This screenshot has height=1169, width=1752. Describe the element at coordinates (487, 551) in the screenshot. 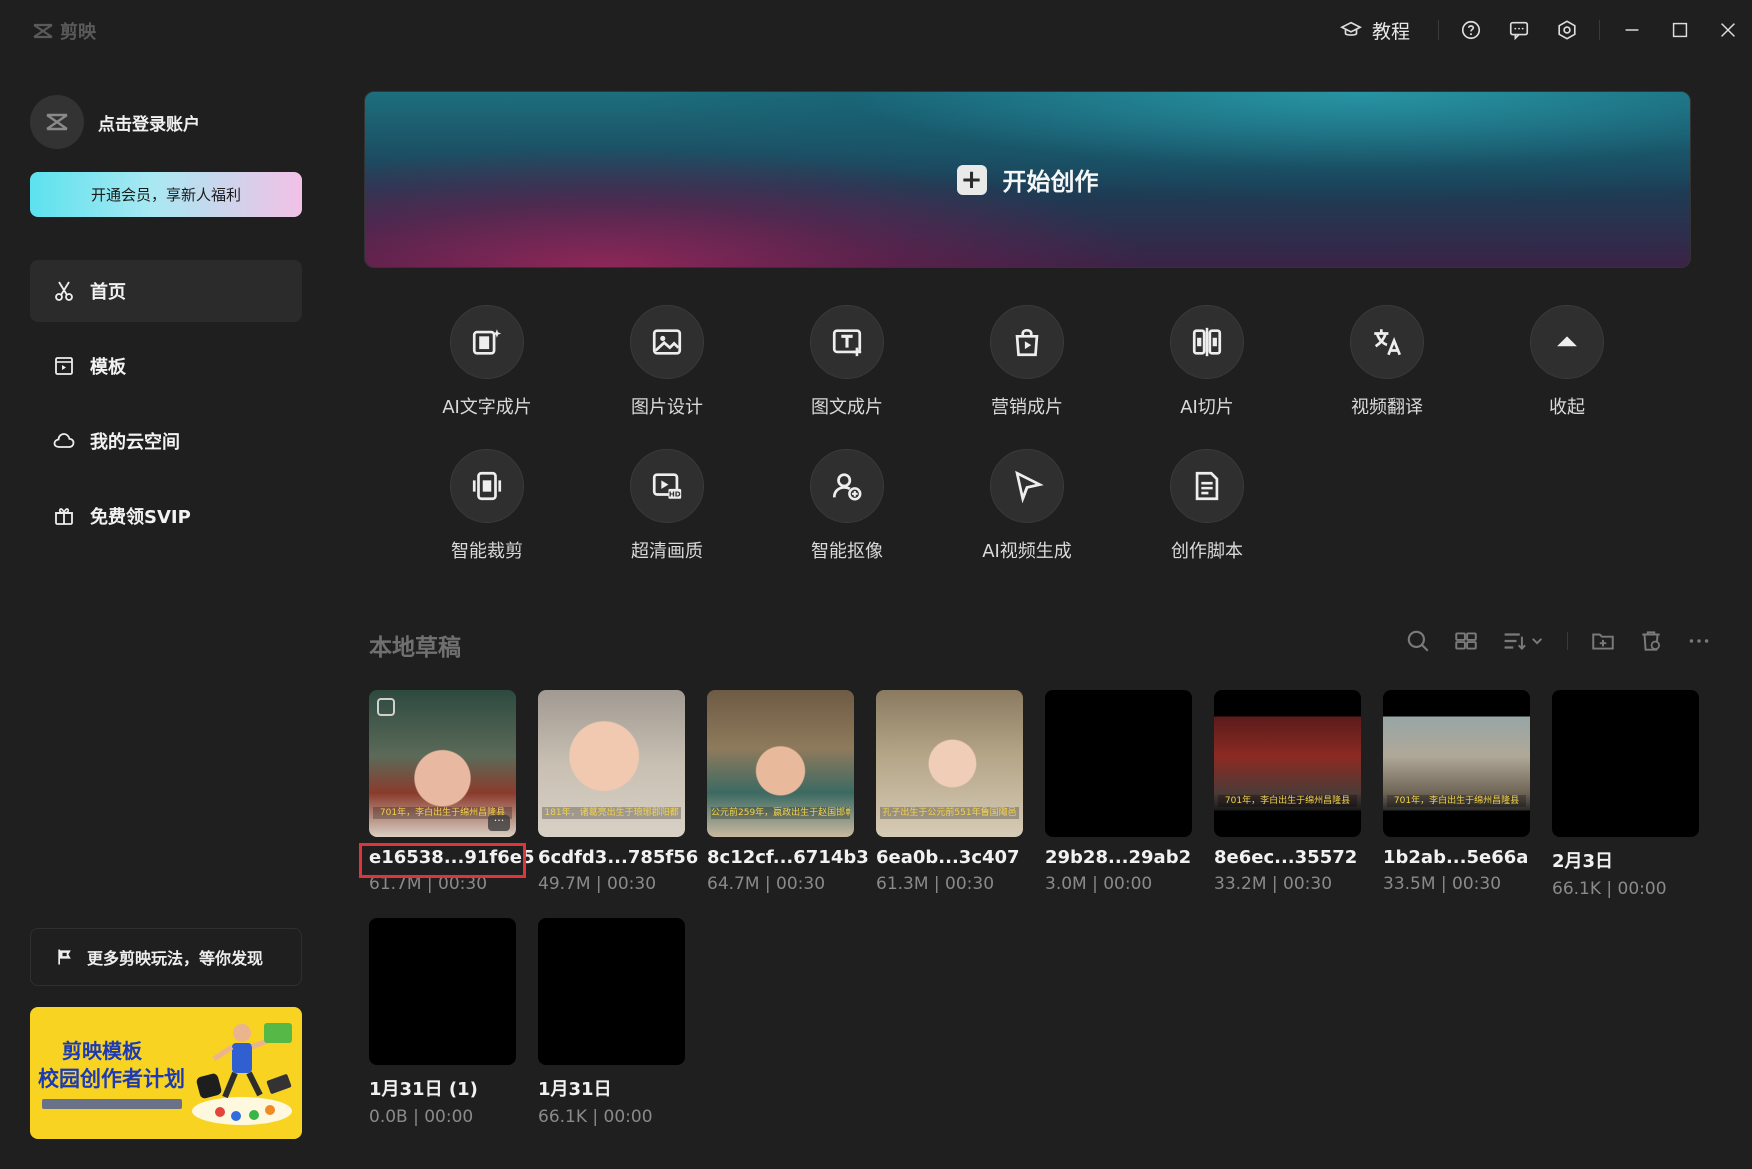

I see `tool-label: 智能裁剪` at that location.